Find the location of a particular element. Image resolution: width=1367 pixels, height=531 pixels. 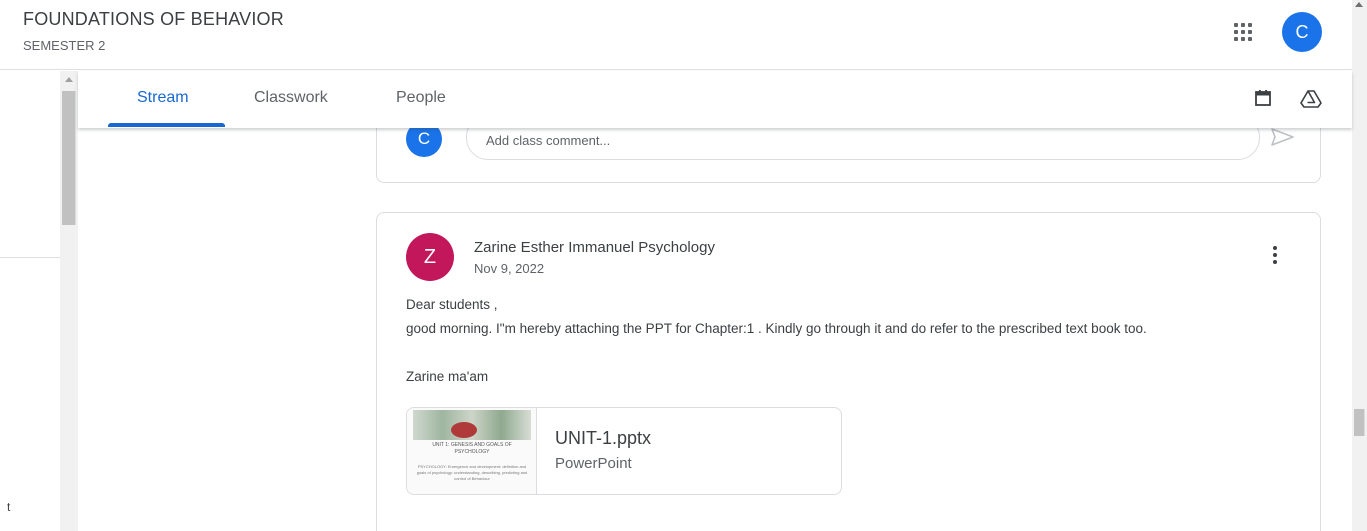

send-icon is located at coordinates (1283, 137).